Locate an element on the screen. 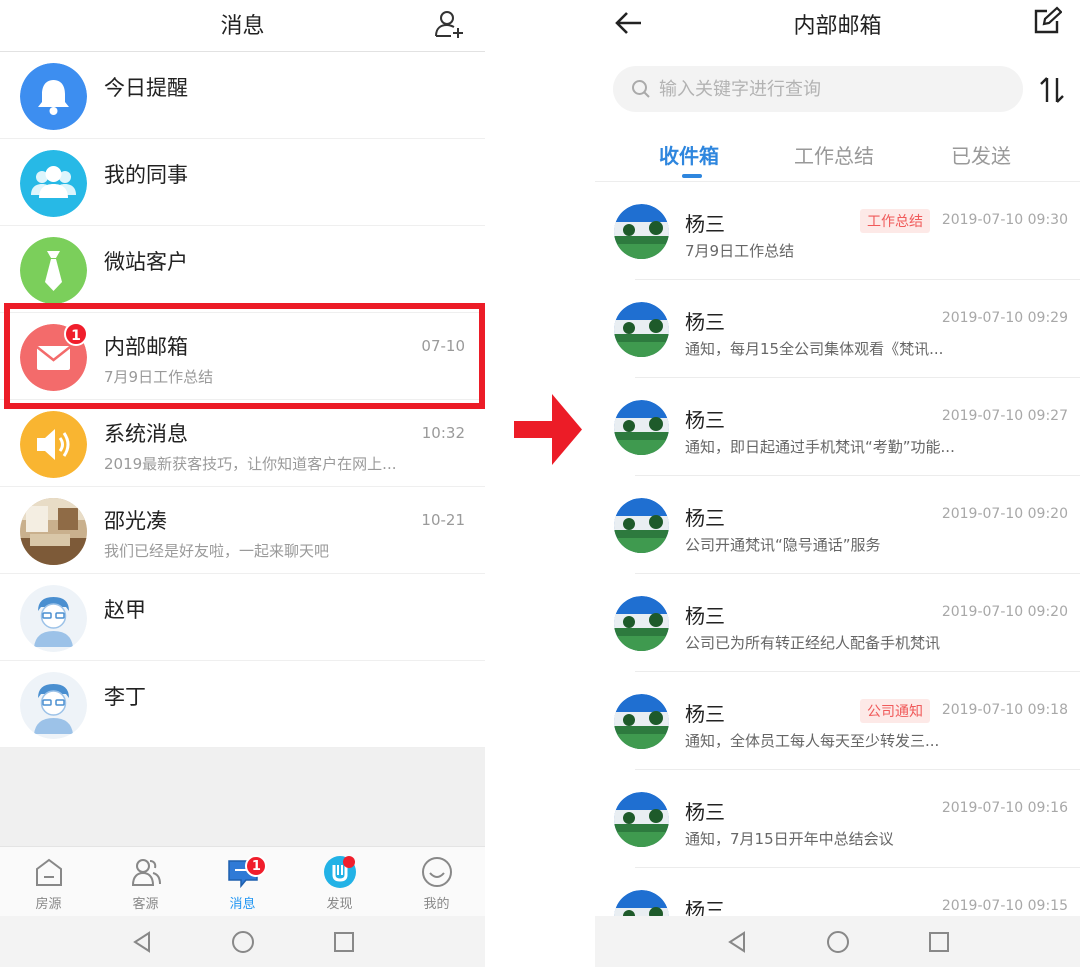  mail-preview: 通知，7月15日开年中总结会议 is located at coordinates (789, 839).